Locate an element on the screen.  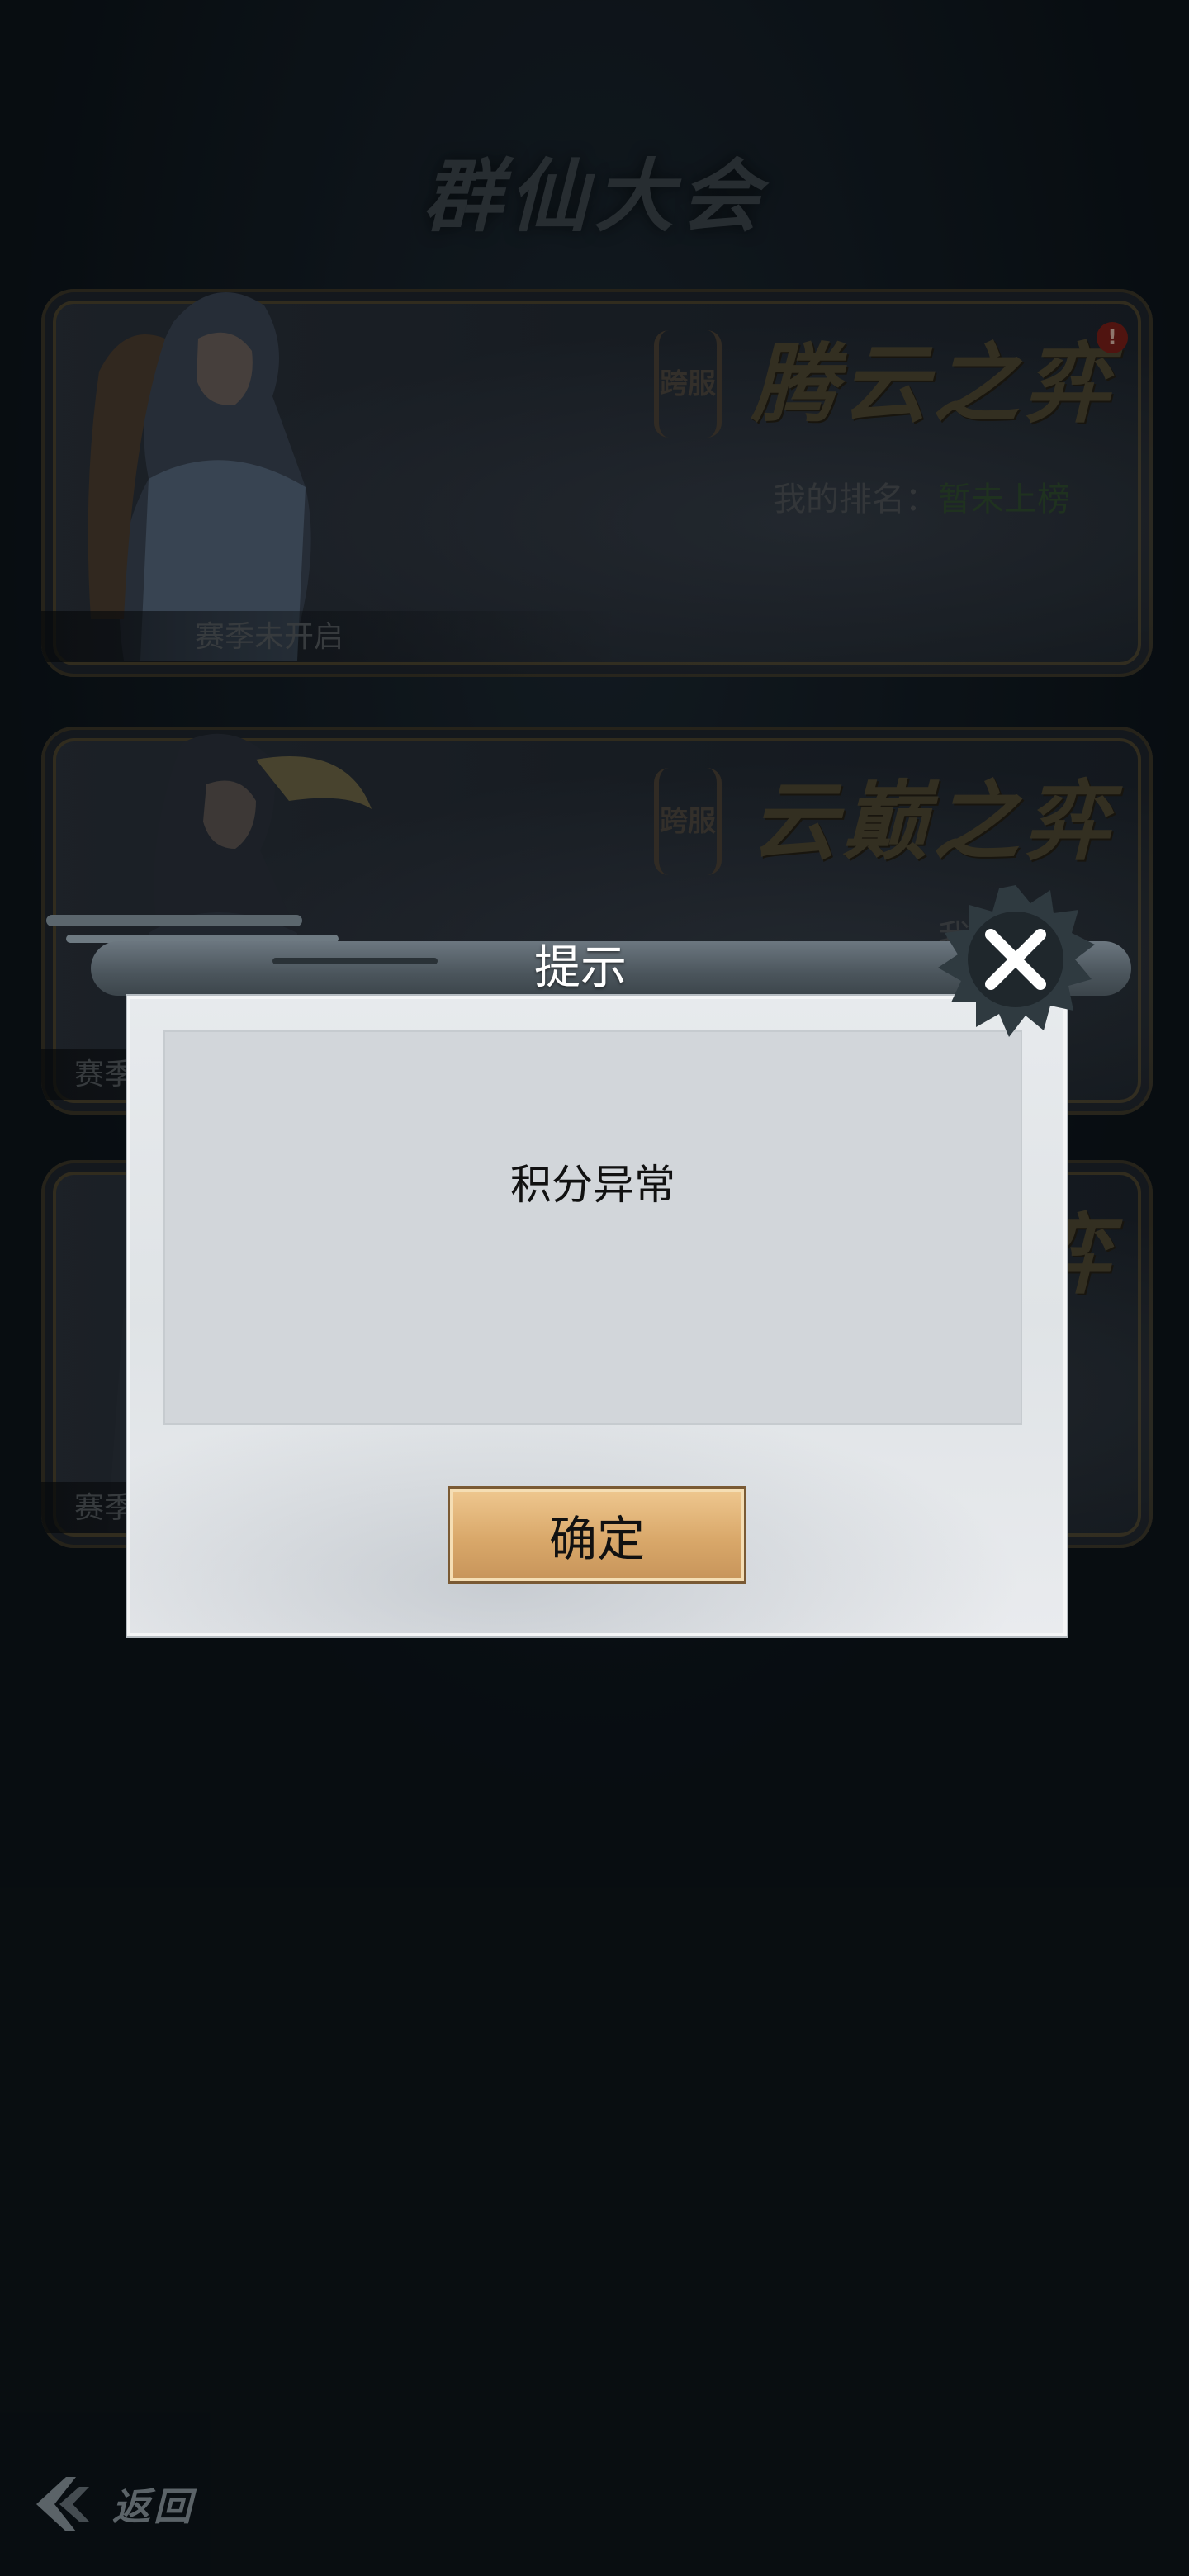
header-brush-stroke is located at coordinates (174, 920).